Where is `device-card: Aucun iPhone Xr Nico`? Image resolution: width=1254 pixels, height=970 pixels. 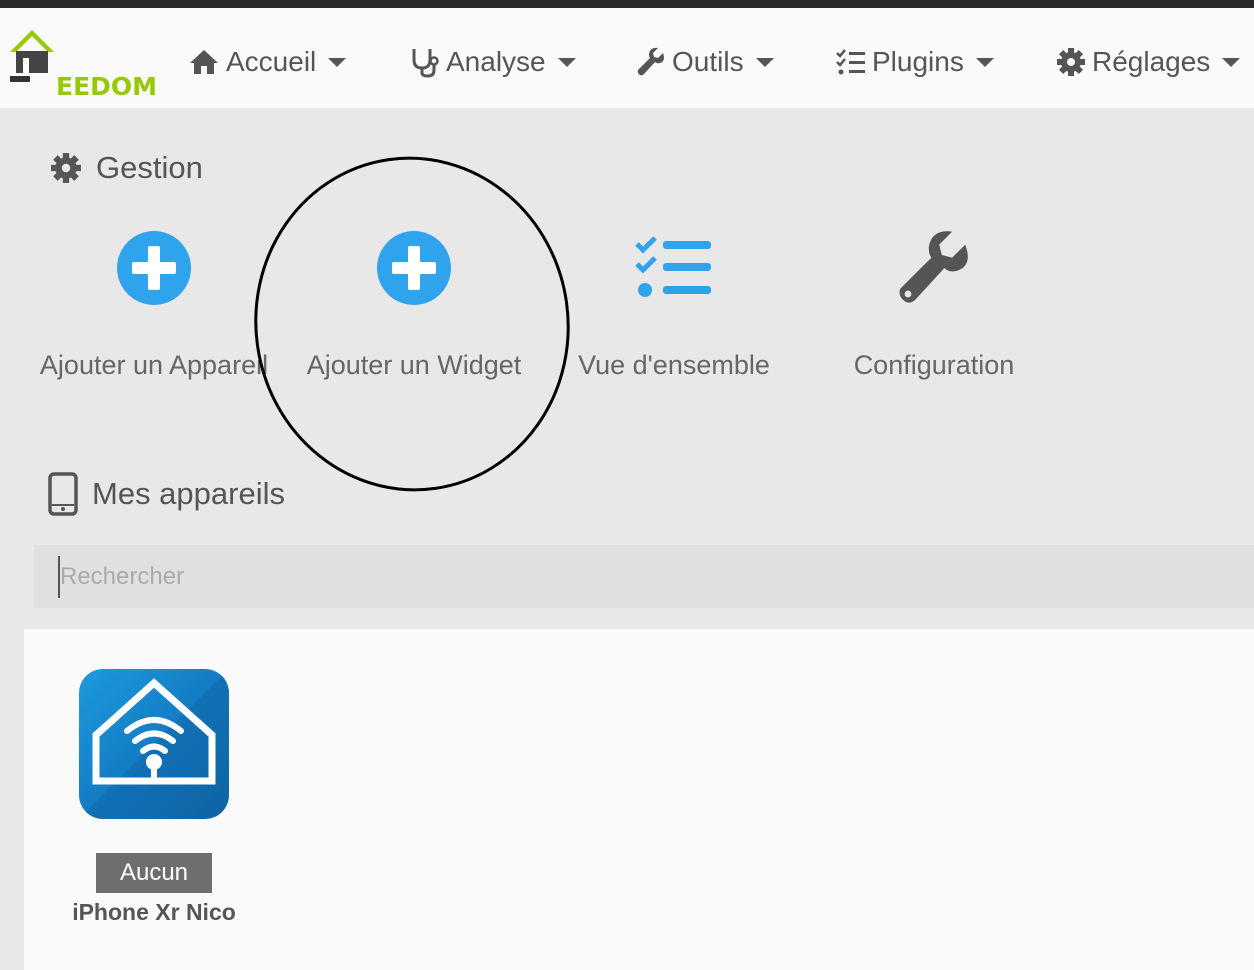 device-card: Aucun iPhone Xr Nico is located at coordinates (154, 797).